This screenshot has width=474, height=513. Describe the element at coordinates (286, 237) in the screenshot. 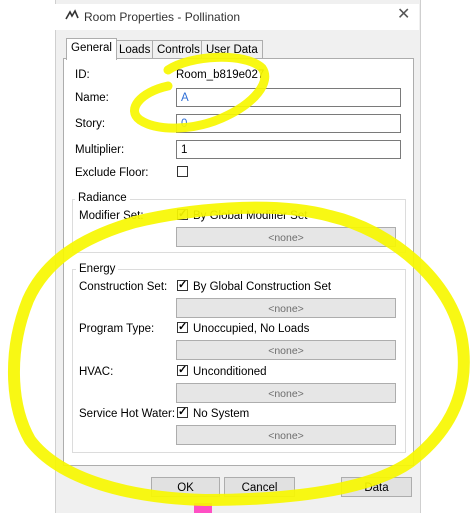

I see `modifier-set-selector: <none>` at that location.